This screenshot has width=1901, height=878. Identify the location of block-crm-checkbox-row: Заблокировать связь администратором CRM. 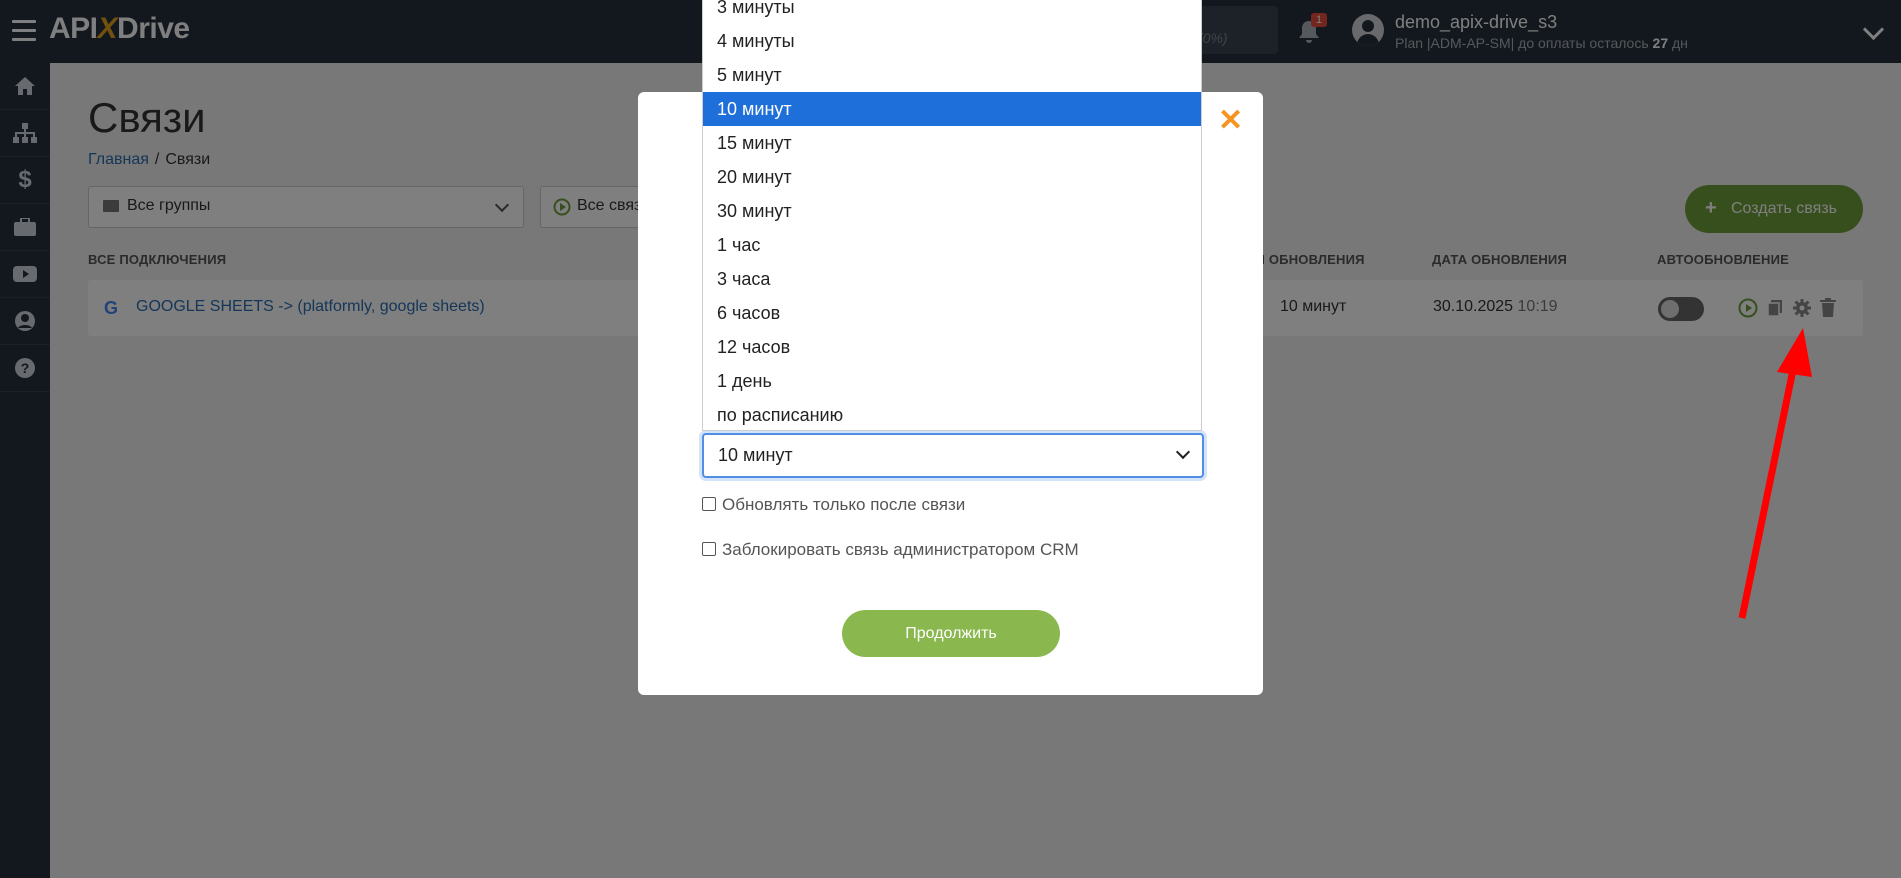
(890, 550).